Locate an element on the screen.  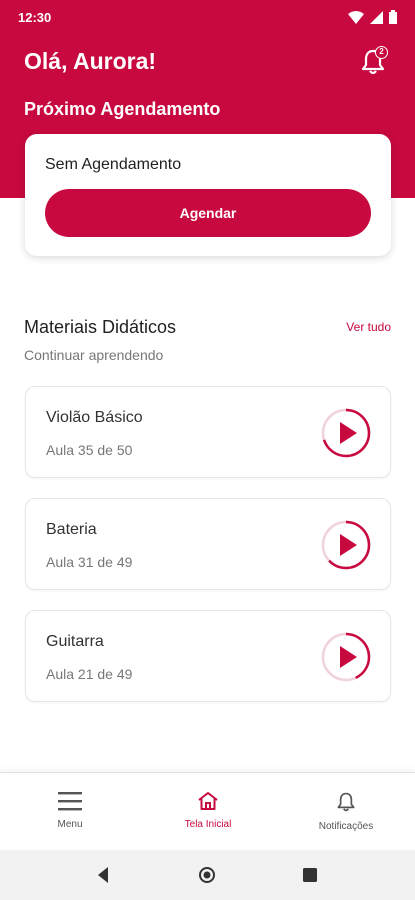
home-circle-icon is located at coordinates (207, 875).